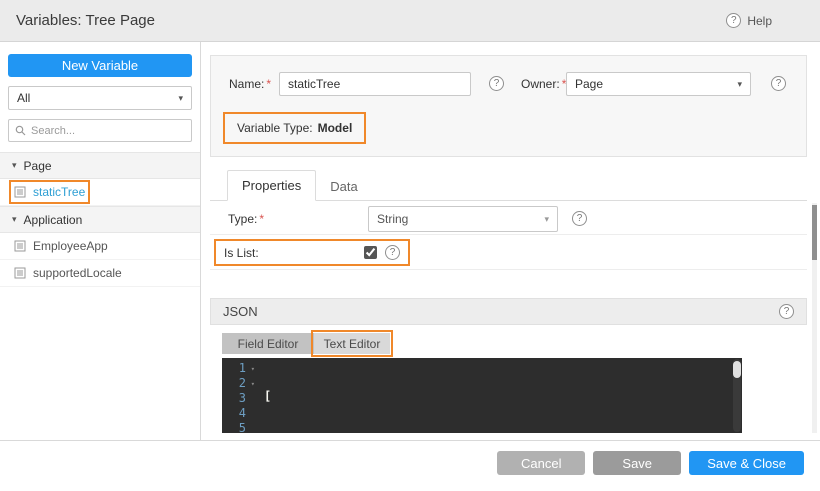 Image resolution: width=820 pixels, height=491 pixels. Describe the element at coordinates (343, 186) in the screenshot. I see `tab-data: Data` at that location.